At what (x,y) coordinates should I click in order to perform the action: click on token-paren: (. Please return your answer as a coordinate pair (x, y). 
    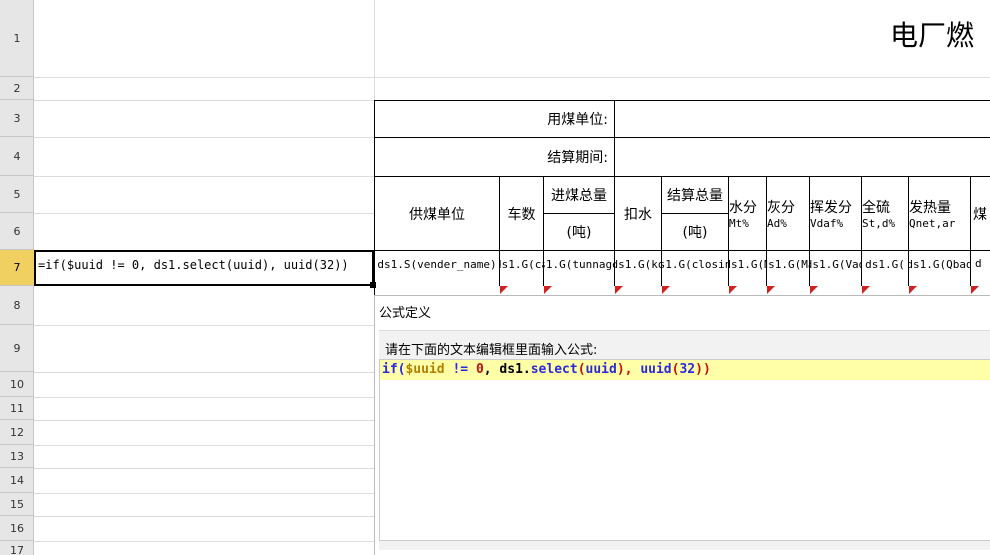
    Looking at the image, I should click on (581, 369).